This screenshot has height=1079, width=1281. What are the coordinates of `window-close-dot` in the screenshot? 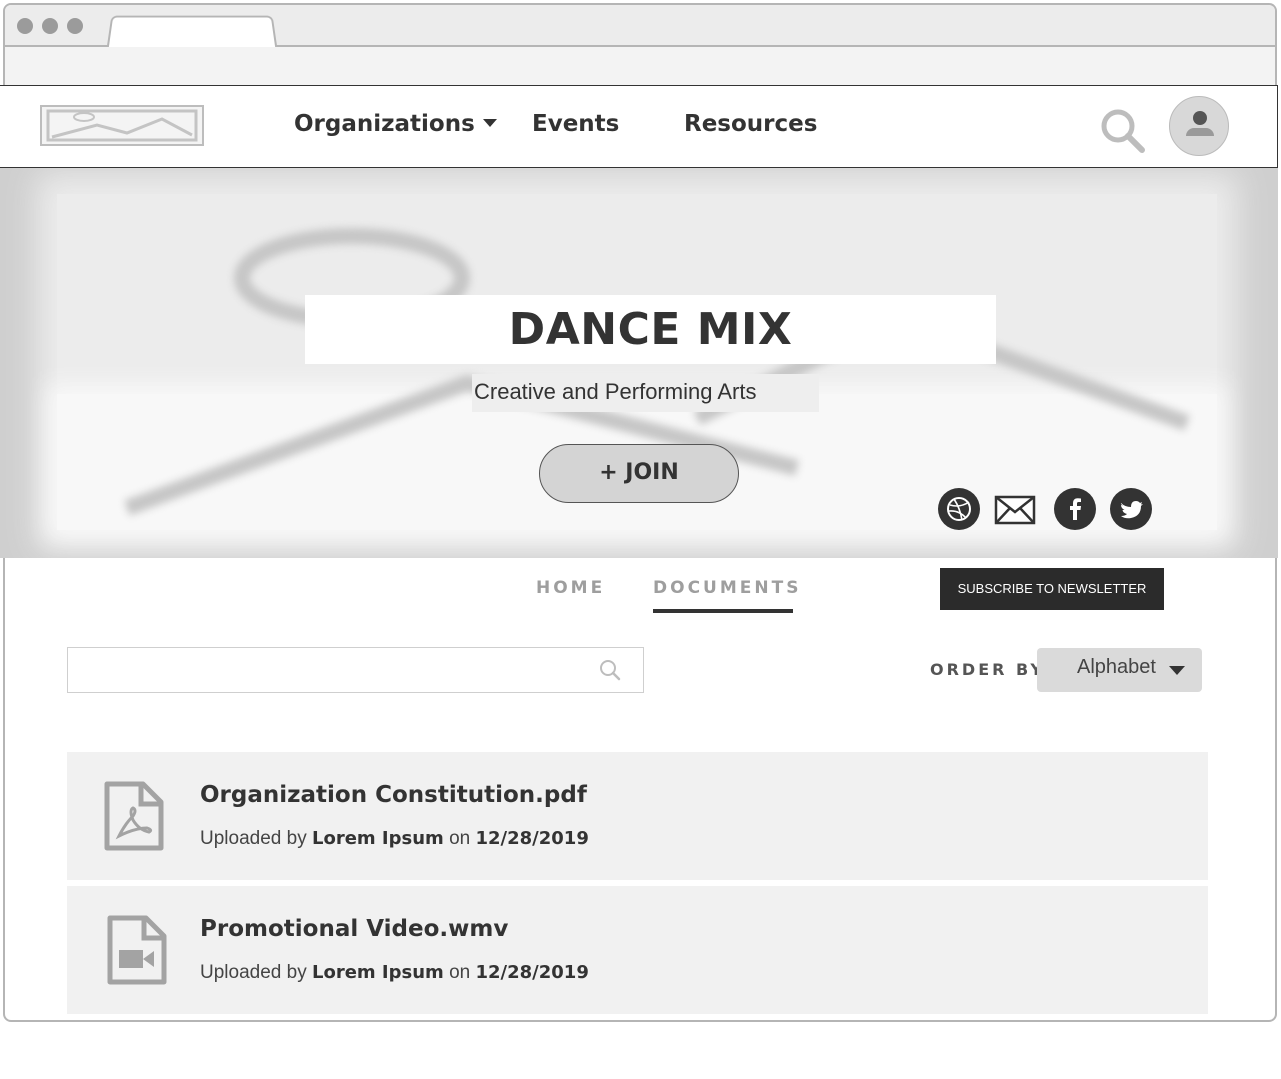 It's located at (25, 26).